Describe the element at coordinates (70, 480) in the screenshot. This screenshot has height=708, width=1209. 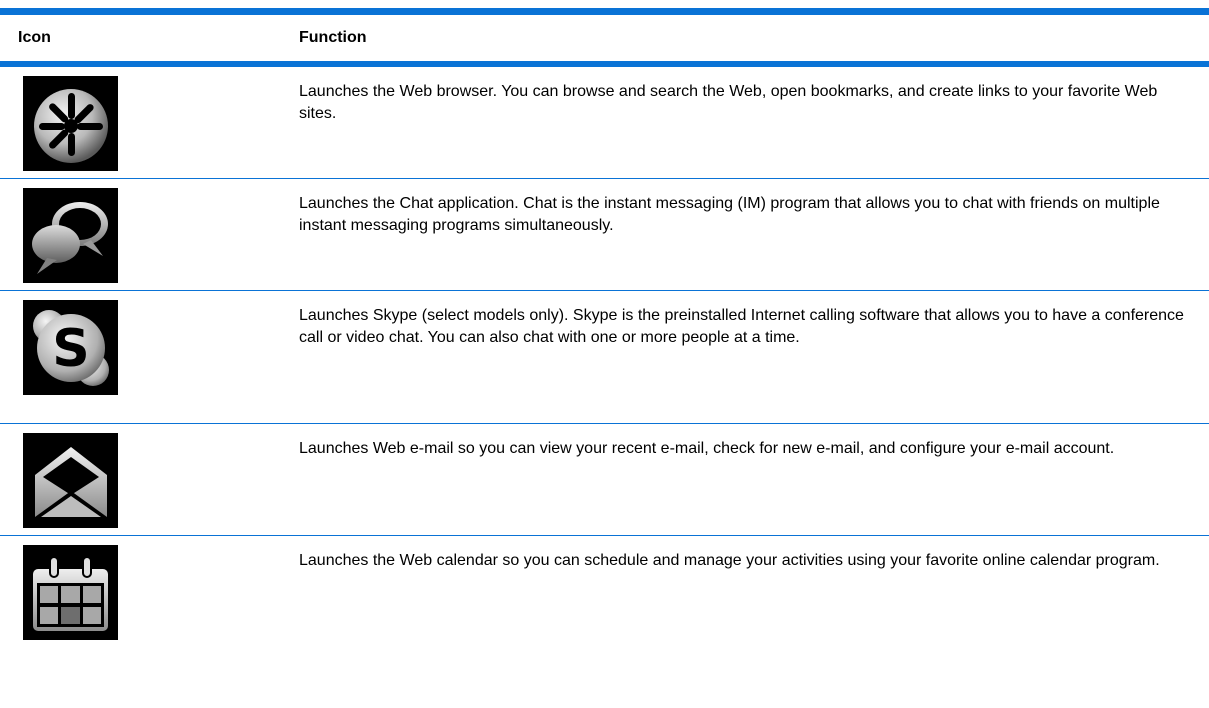
I see `email-icon` at that location.